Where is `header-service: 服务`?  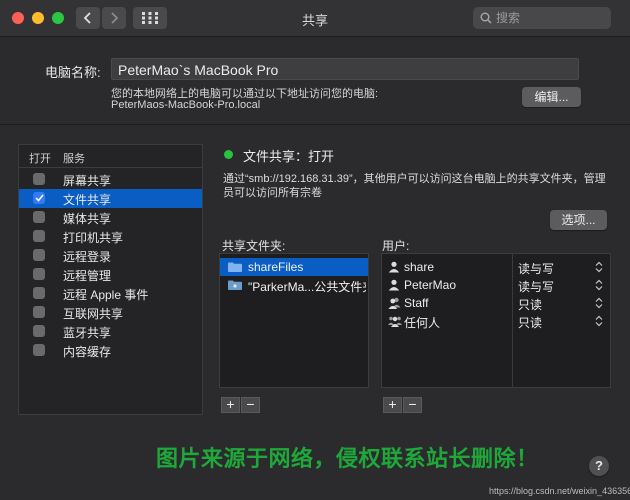
header-service: 服务 is located at coordinates (74, 159).